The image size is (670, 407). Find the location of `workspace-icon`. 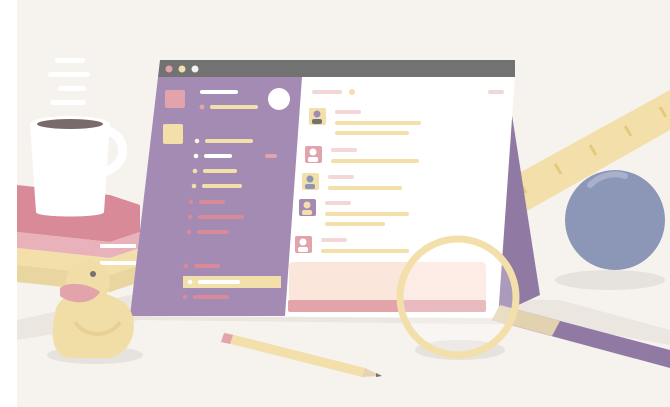

workspace-icon is located at coordinates (175, 99).